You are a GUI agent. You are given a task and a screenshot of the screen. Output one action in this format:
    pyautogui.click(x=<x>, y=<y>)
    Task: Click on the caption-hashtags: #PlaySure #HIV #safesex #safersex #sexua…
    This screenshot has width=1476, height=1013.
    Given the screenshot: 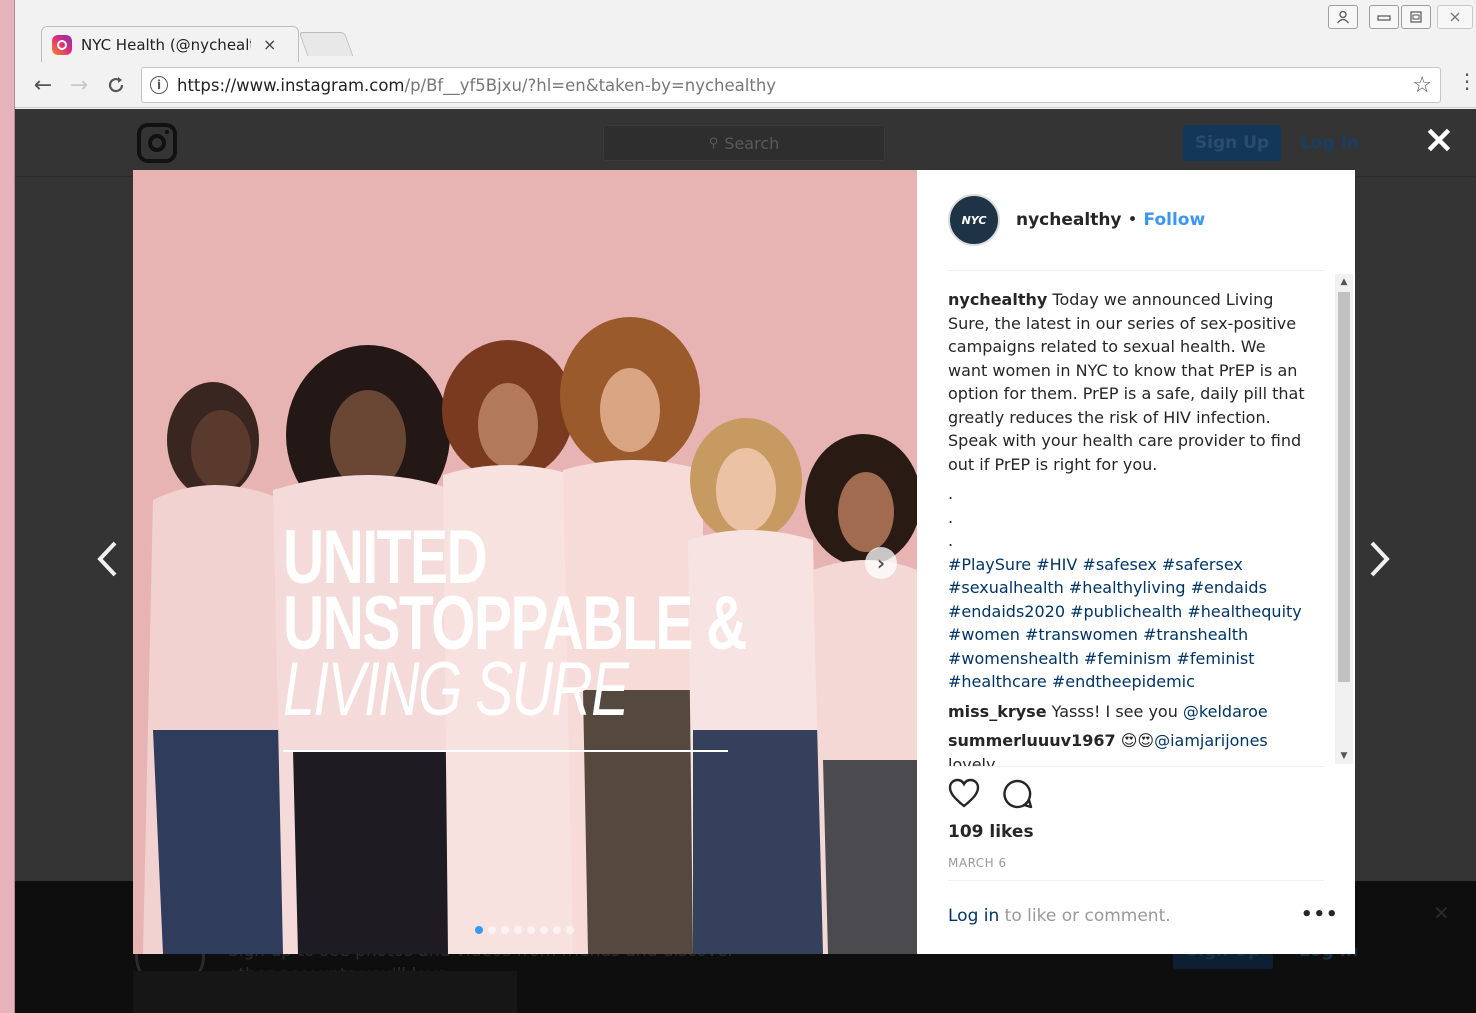 What is the action you would take?
    pyautogui.click(x=1128, y=623)
    